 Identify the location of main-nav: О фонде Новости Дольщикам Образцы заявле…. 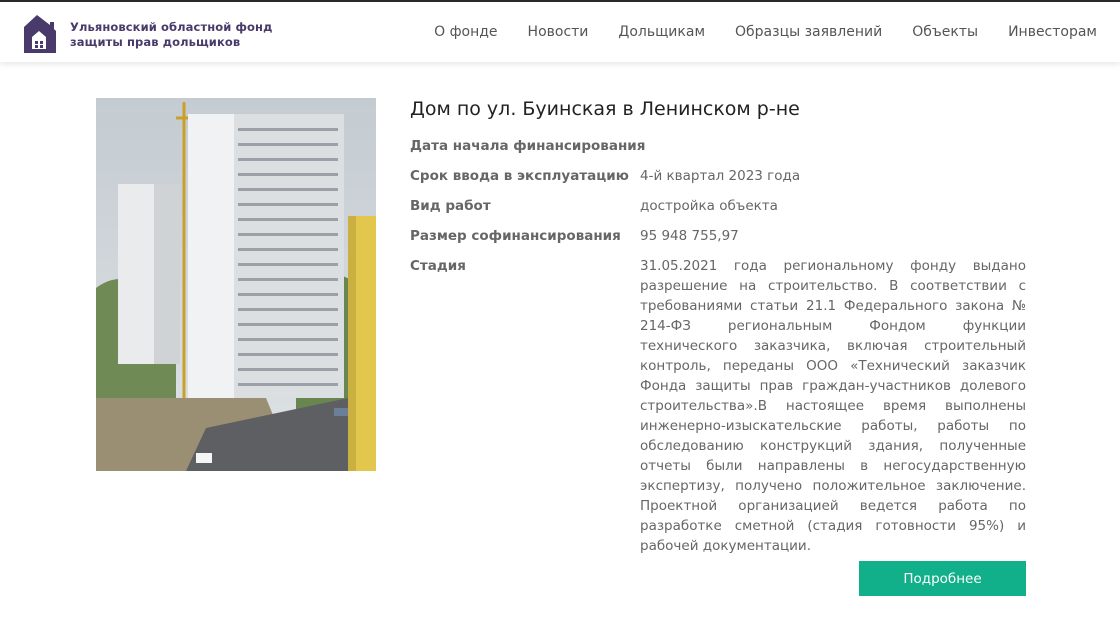
(765, 32).